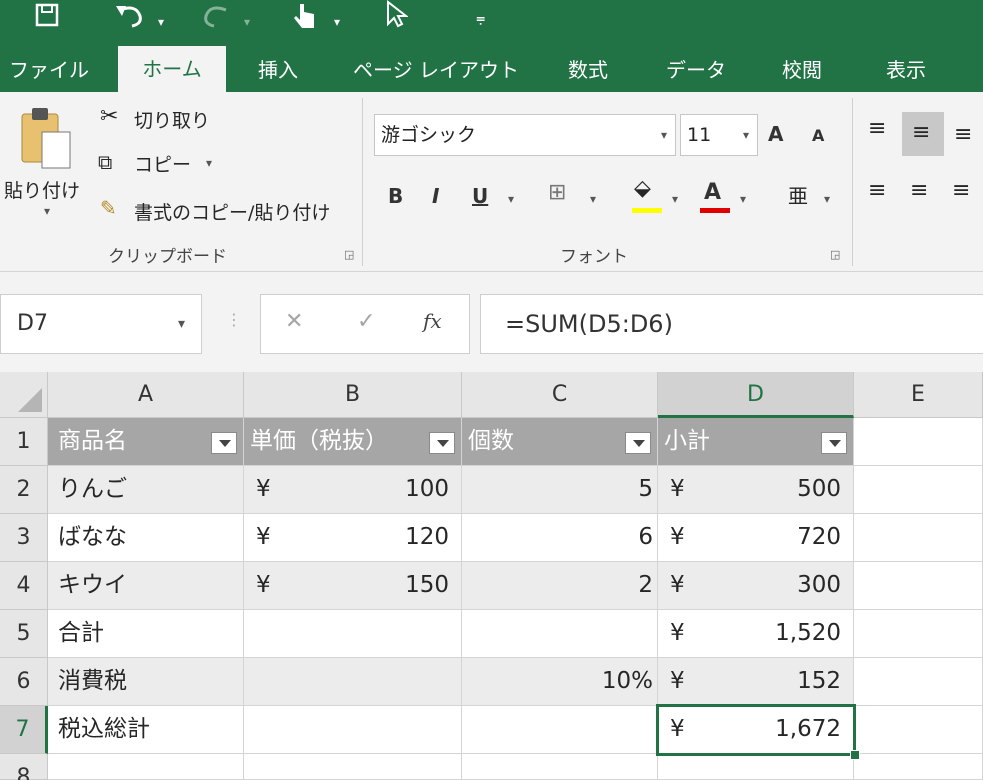 The height and width of the screenshot is (780, 983). Describe the element at coordinates (161, 23) in the screenshot. I see `undo-dropdown-icon: ▾` at that location.